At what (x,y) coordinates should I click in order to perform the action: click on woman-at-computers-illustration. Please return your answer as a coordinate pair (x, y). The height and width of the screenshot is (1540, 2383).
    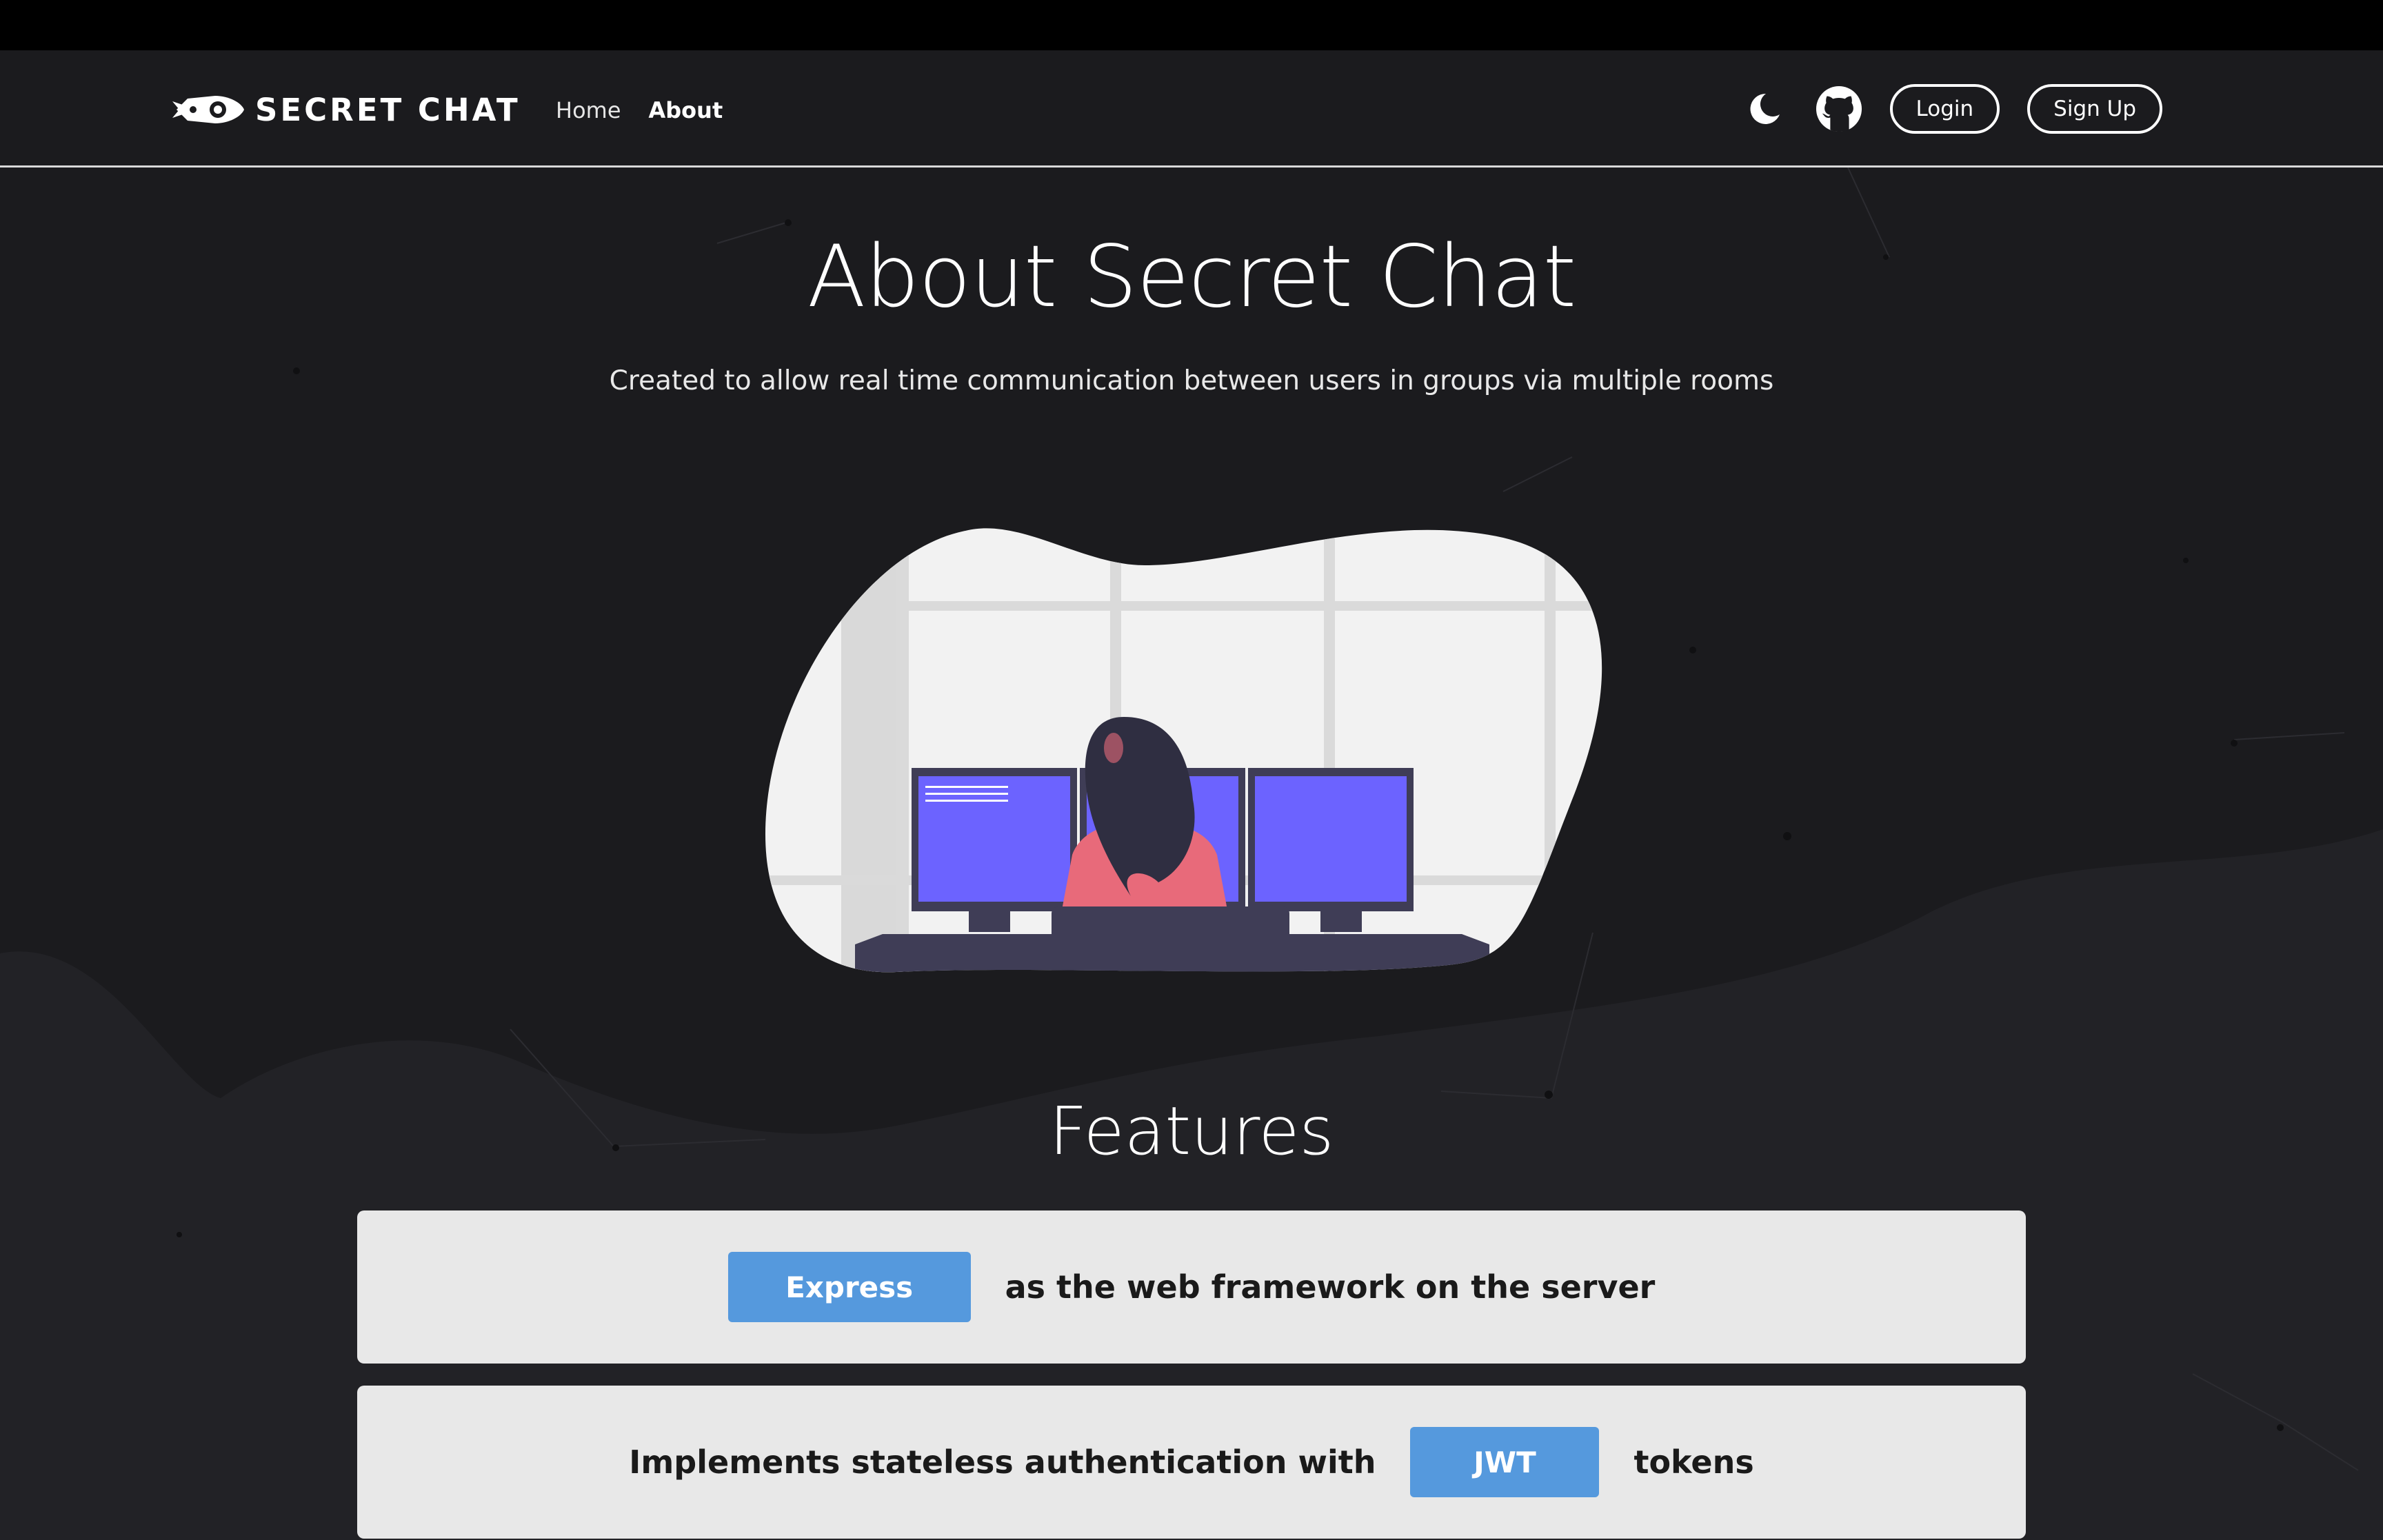
    Looking at the image, I should click on (1183, 750).